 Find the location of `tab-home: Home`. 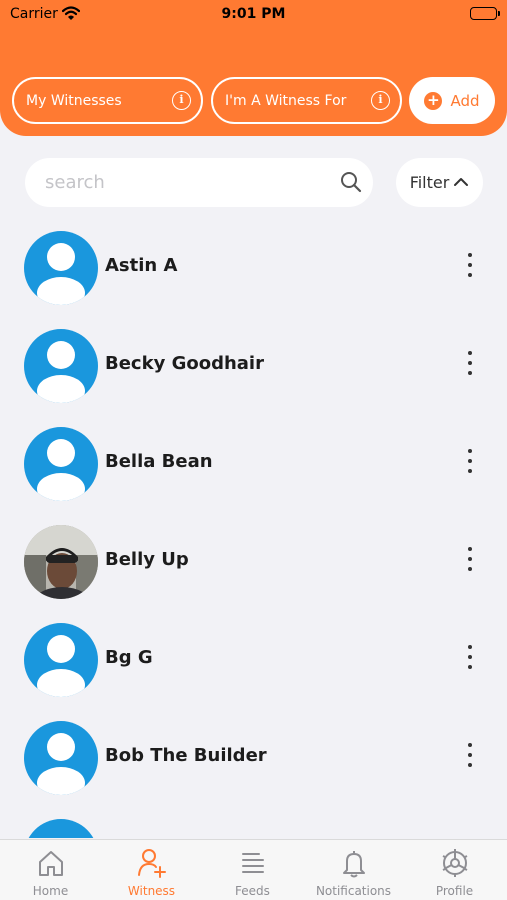

tab-home: Home is located at coordinates (50, 870).